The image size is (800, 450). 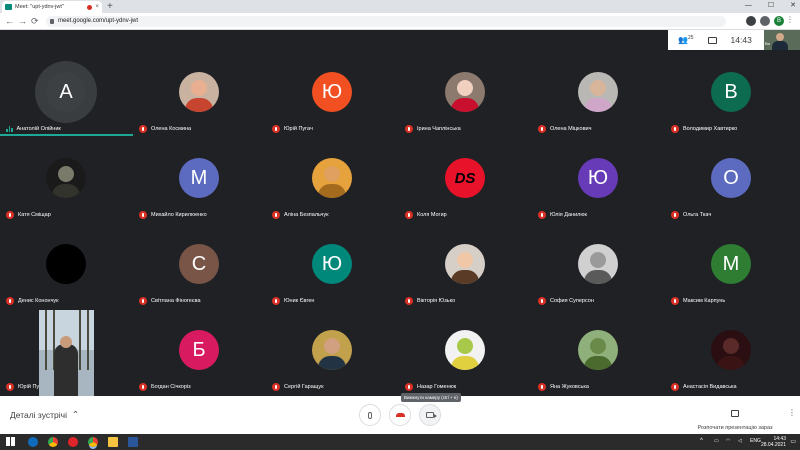 What do you see at coordinates (598, 93) in the screenshot?
I see `participant-tile: Олена Міцкович` at bounding box center [598, 93].